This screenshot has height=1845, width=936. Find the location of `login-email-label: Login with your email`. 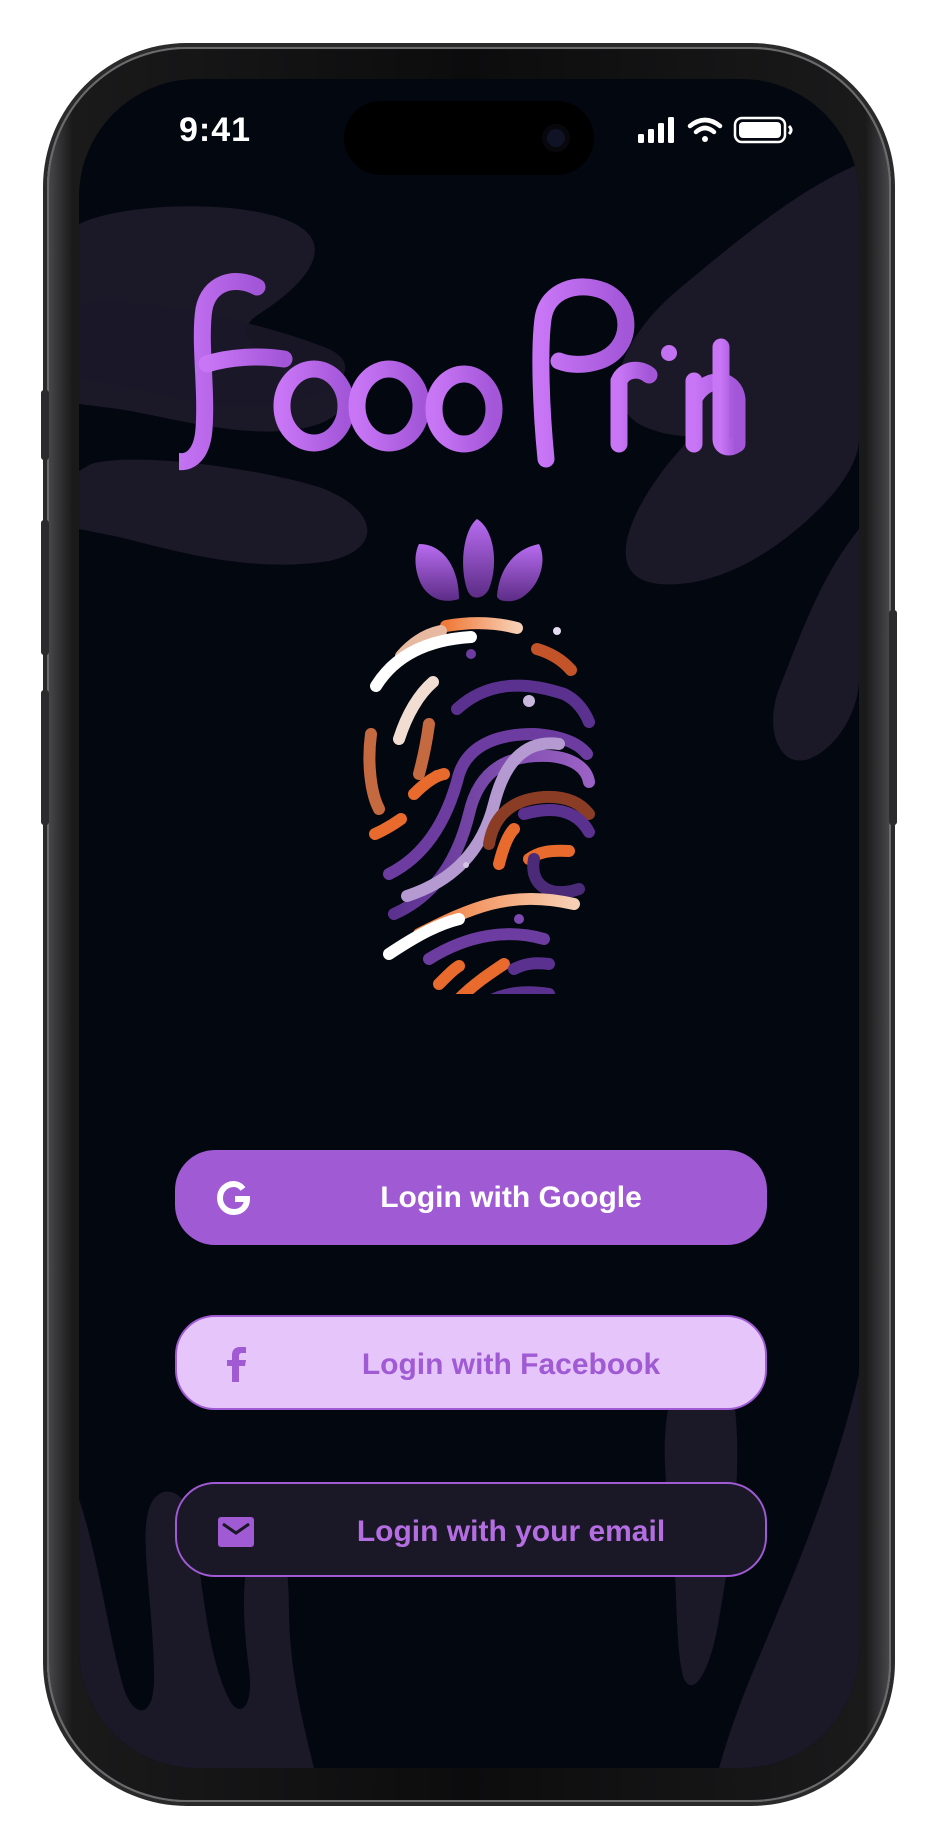

login-email-label: Login with your email is located at coordinates (511, 1531).